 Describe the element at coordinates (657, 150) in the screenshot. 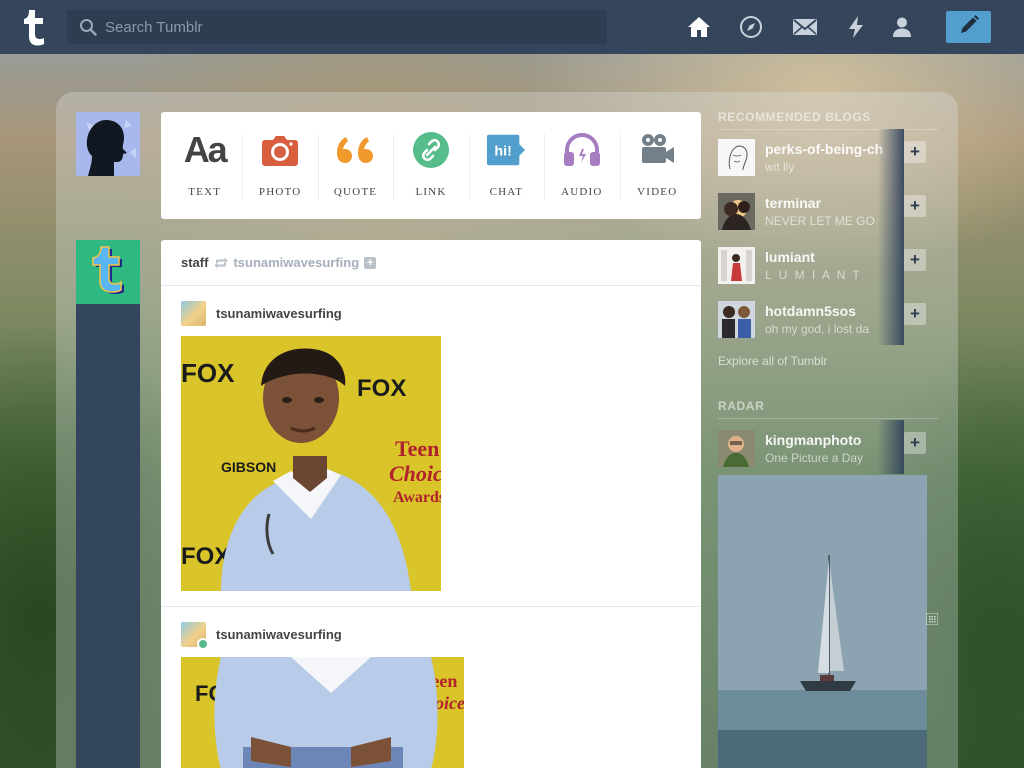

I see `video-icon` at that location.